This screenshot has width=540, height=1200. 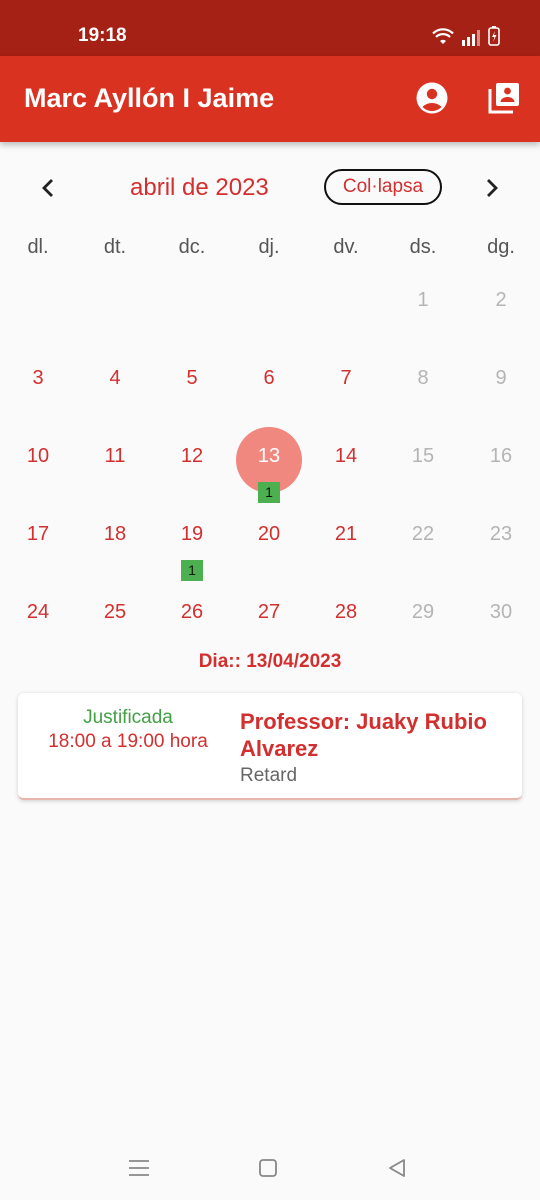 I want to click on day-number: 24, so click(x=38, y=612).